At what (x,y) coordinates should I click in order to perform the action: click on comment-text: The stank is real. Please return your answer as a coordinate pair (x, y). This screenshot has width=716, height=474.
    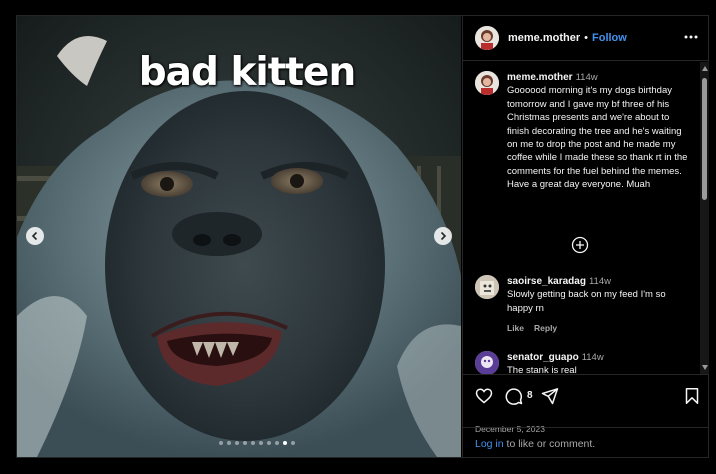
    Looking at the image, I should click on (542, 369).